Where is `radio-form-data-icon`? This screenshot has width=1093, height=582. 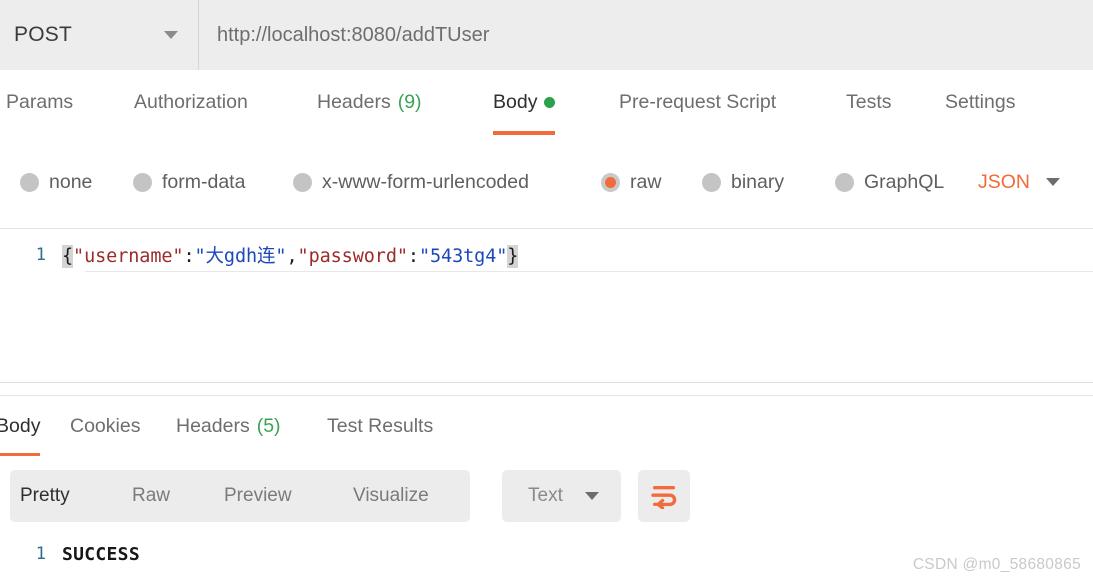 radio-form-data-icon is located at coordinates (142, 182).